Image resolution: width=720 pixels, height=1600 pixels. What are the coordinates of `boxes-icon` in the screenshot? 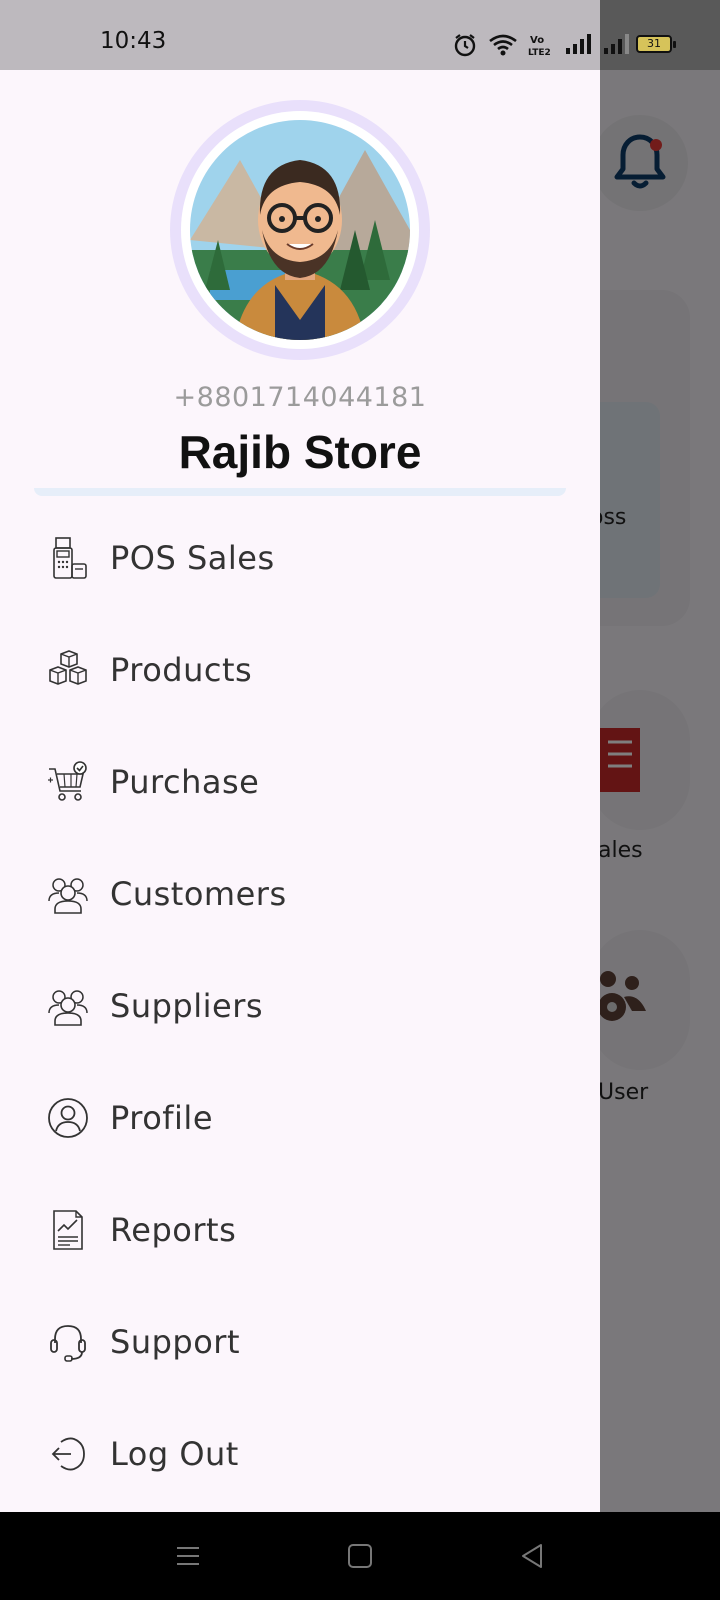 It's located at (68, 670).